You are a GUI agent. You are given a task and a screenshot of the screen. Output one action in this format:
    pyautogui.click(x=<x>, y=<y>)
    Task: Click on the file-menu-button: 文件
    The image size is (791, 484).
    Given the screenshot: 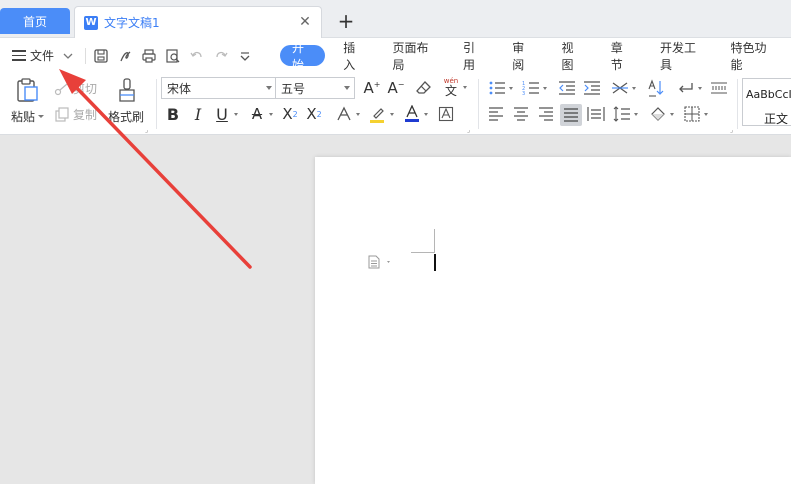 What is the action you would take?
    pyautogui.click(x=43, y=55)
    